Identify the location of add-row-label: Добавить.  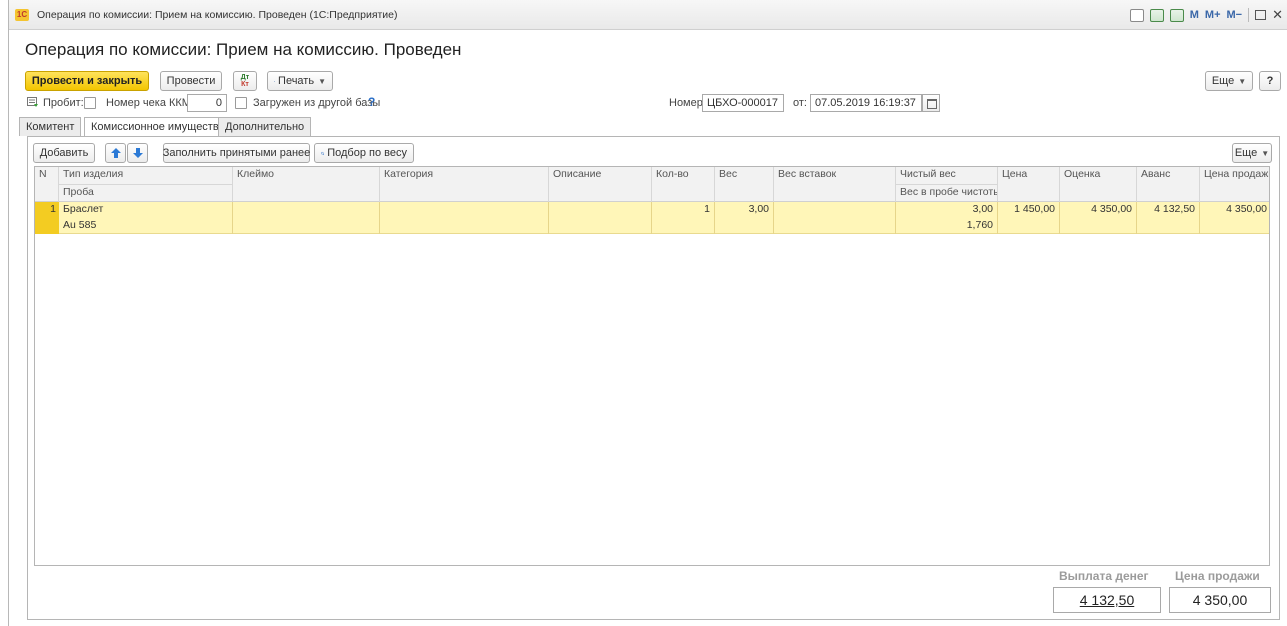
(64, 153).